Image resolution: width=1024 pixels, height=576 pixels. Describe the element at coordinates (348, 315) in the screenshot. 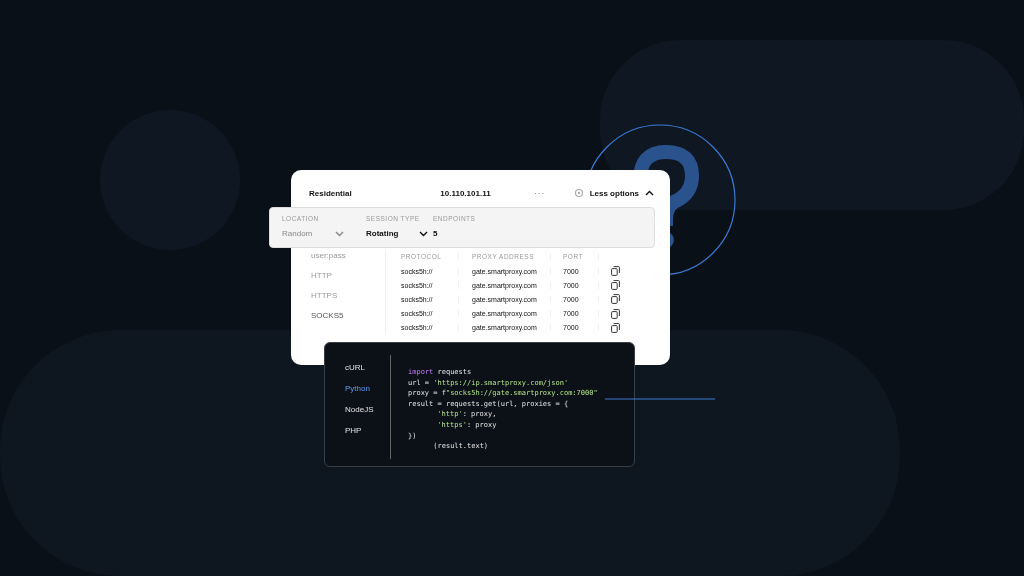

I see `auth-type-tab: SOCKS5` at that location.